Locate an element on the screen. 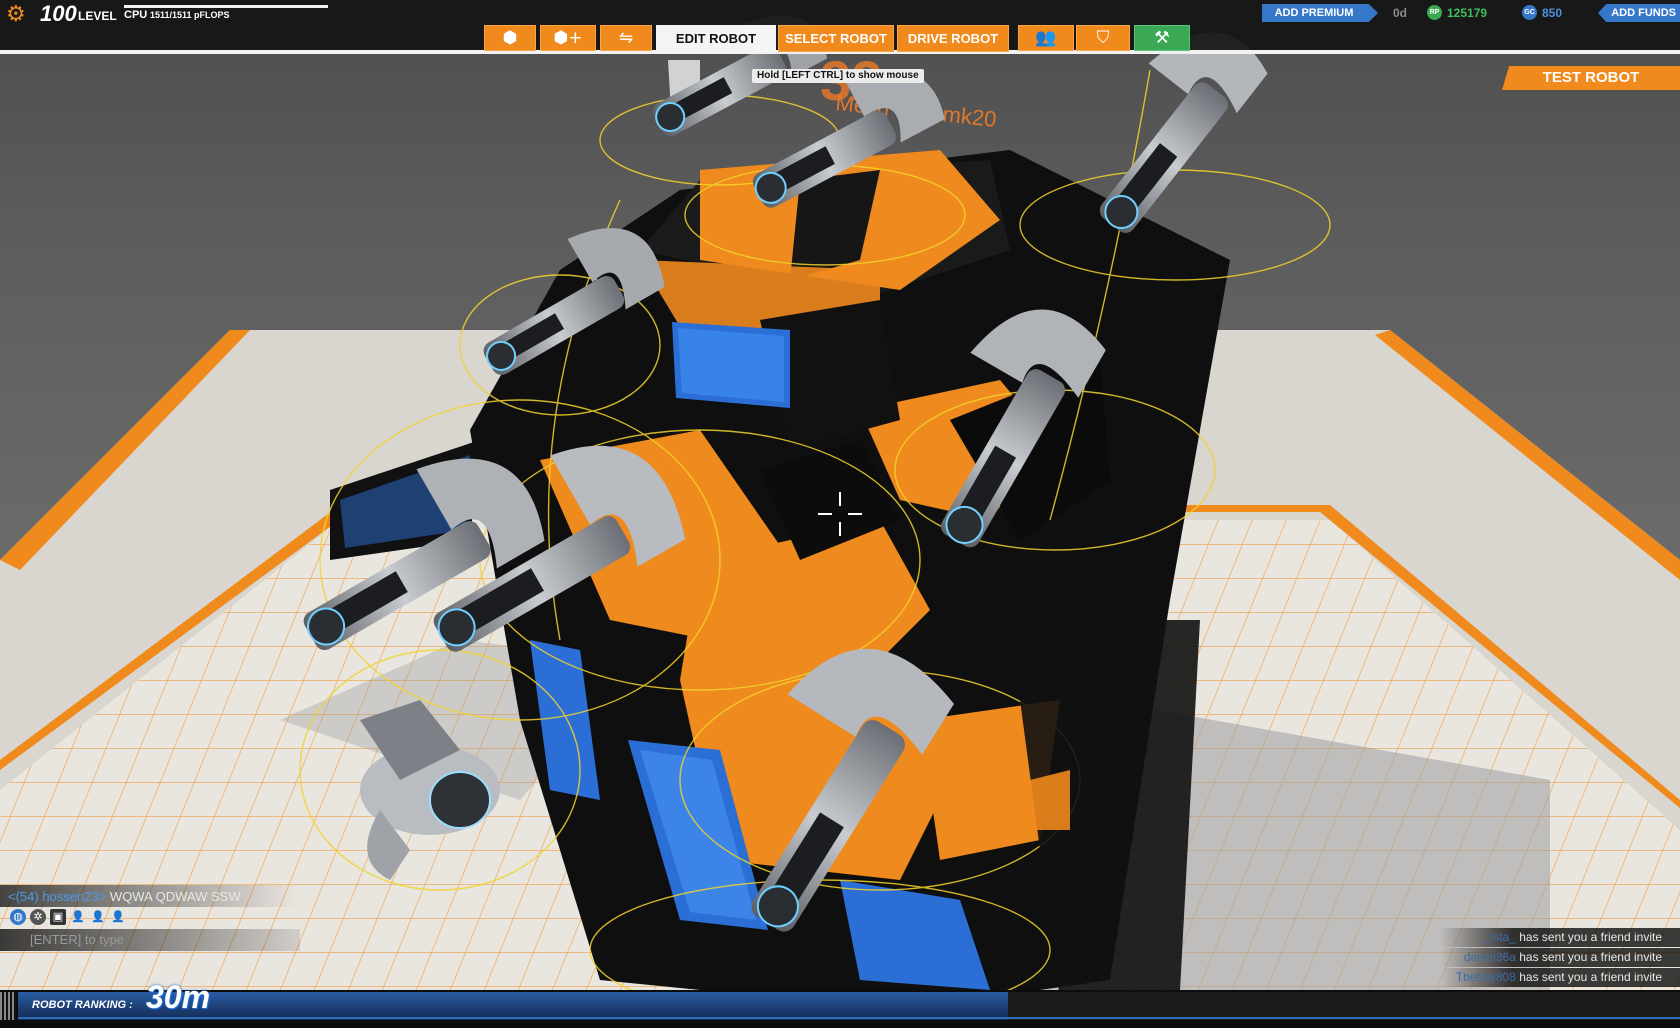 The image size is (1680, 1028). nav-share-button: ⇋ is located at coordinates (626, 38).